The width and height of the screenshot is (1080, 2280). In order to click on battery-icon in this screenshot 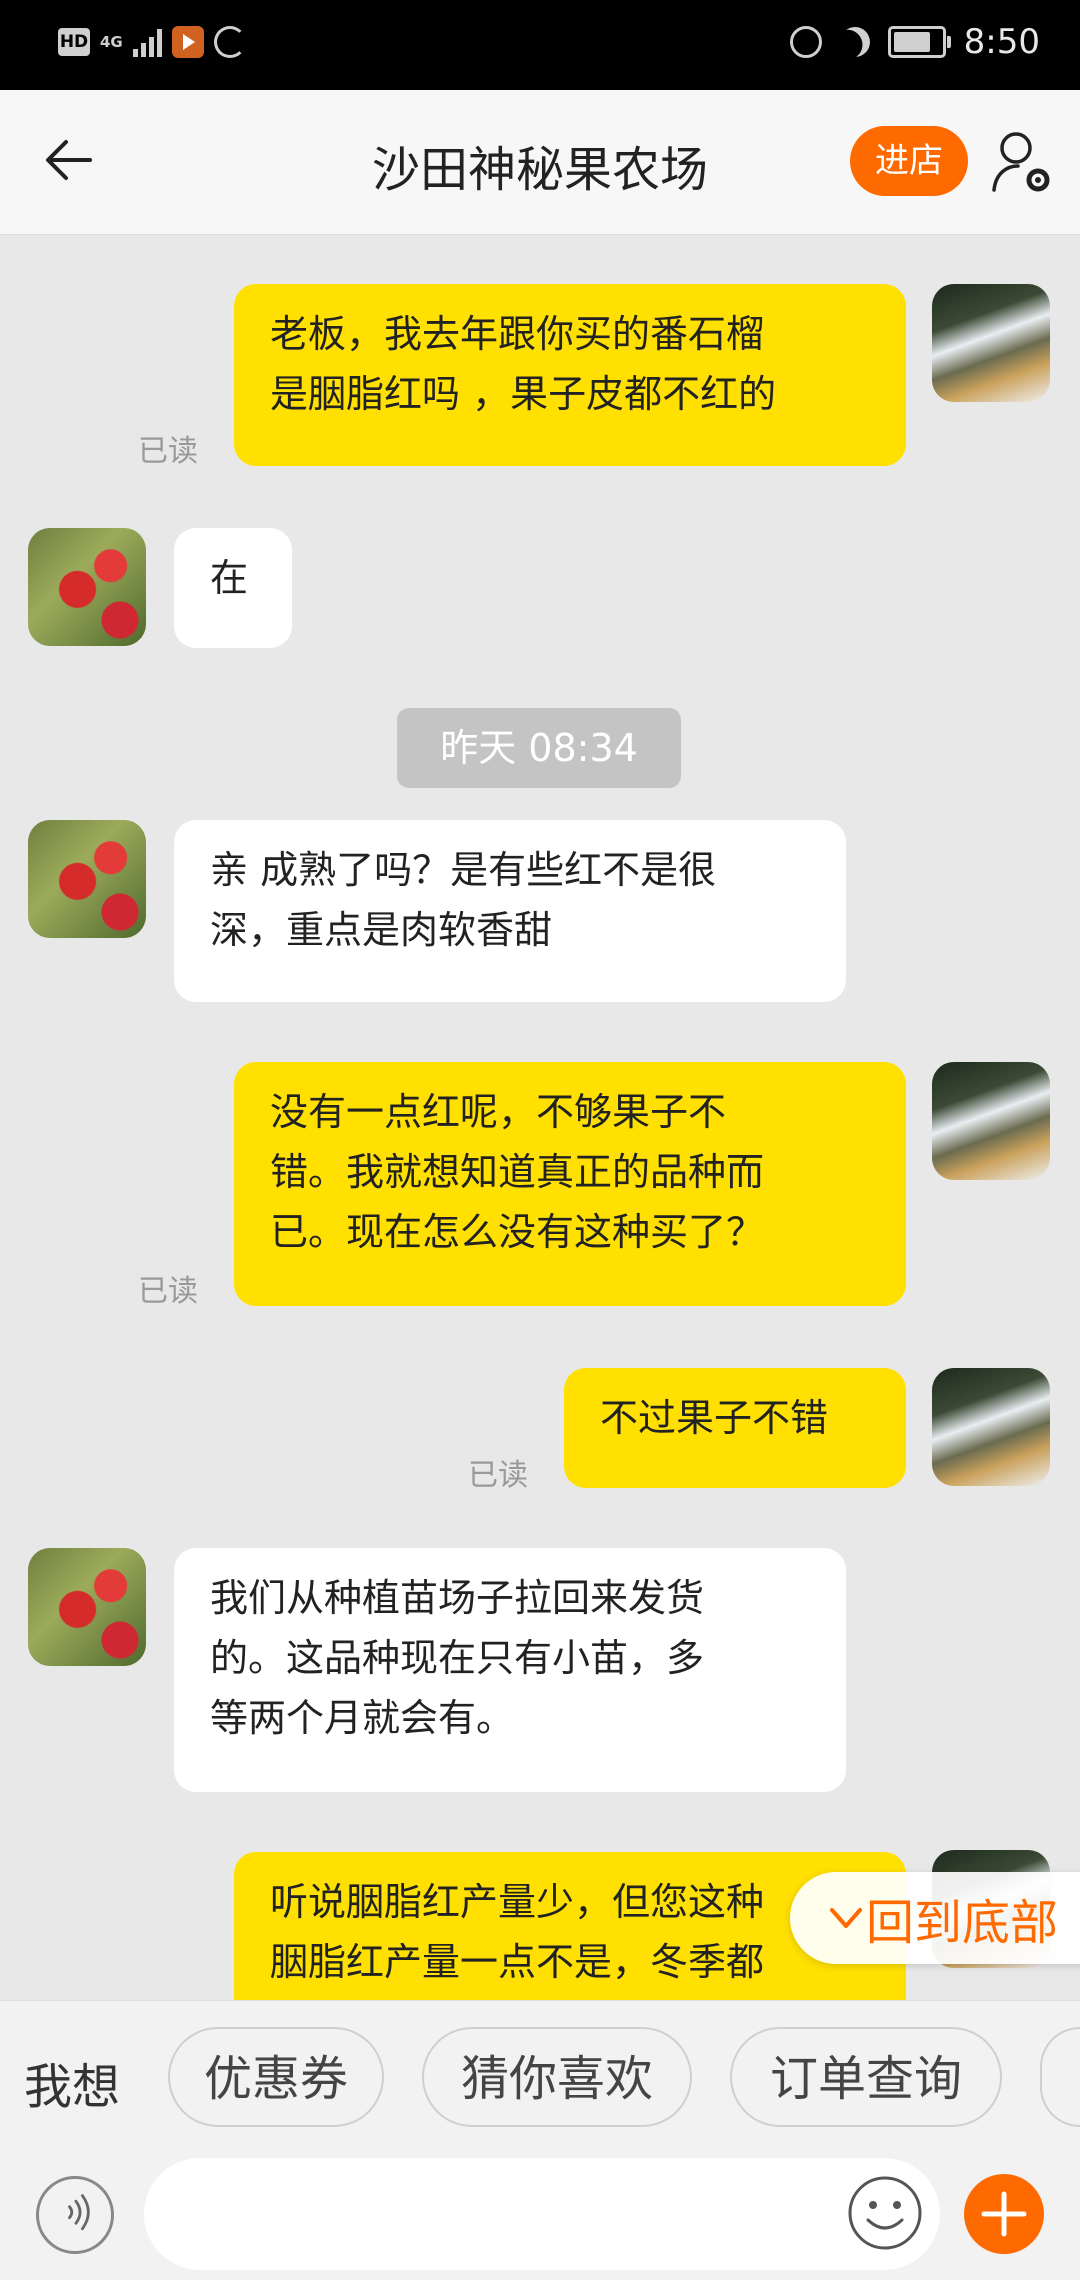, I will do `click(919, 42)`.